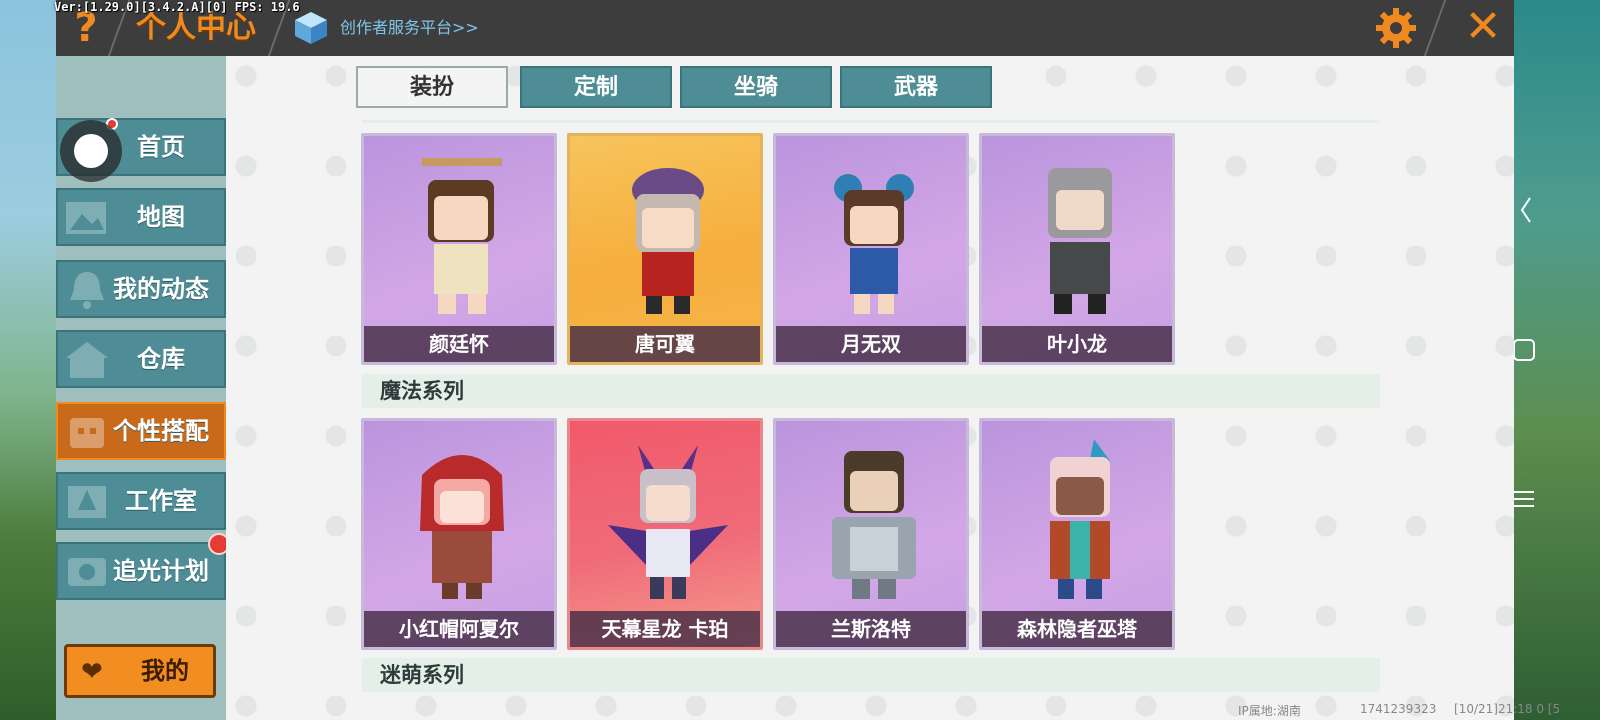 Image resolution: width=1600 pixels, height=720 pixels. What do you see at coordinates (756, 87) in the screenshot?
I see `tab-mount: 坐骑` at bounding box center [756, 87].